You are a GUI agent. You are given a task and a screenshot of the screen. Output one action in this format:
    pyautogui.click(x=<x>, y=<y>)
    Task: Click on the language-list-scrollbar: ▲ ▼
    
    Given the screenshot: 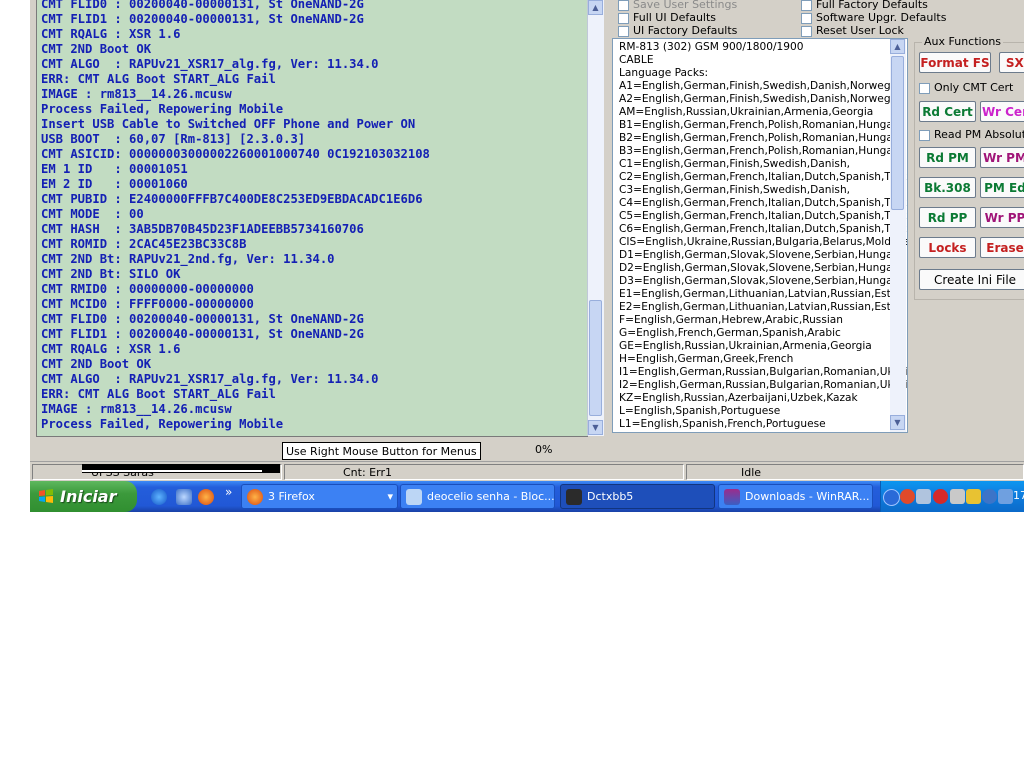 What is the action you would take?
    pyautogui.click(x=898, y=235)
    